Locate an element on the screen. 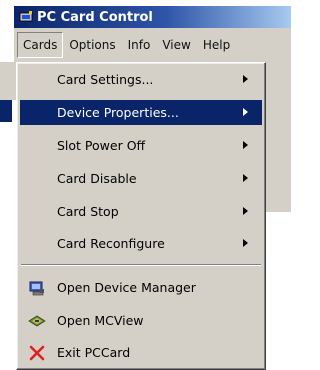  menu-bar: Cards Options Info View Help is located at coordinates (152, 45).